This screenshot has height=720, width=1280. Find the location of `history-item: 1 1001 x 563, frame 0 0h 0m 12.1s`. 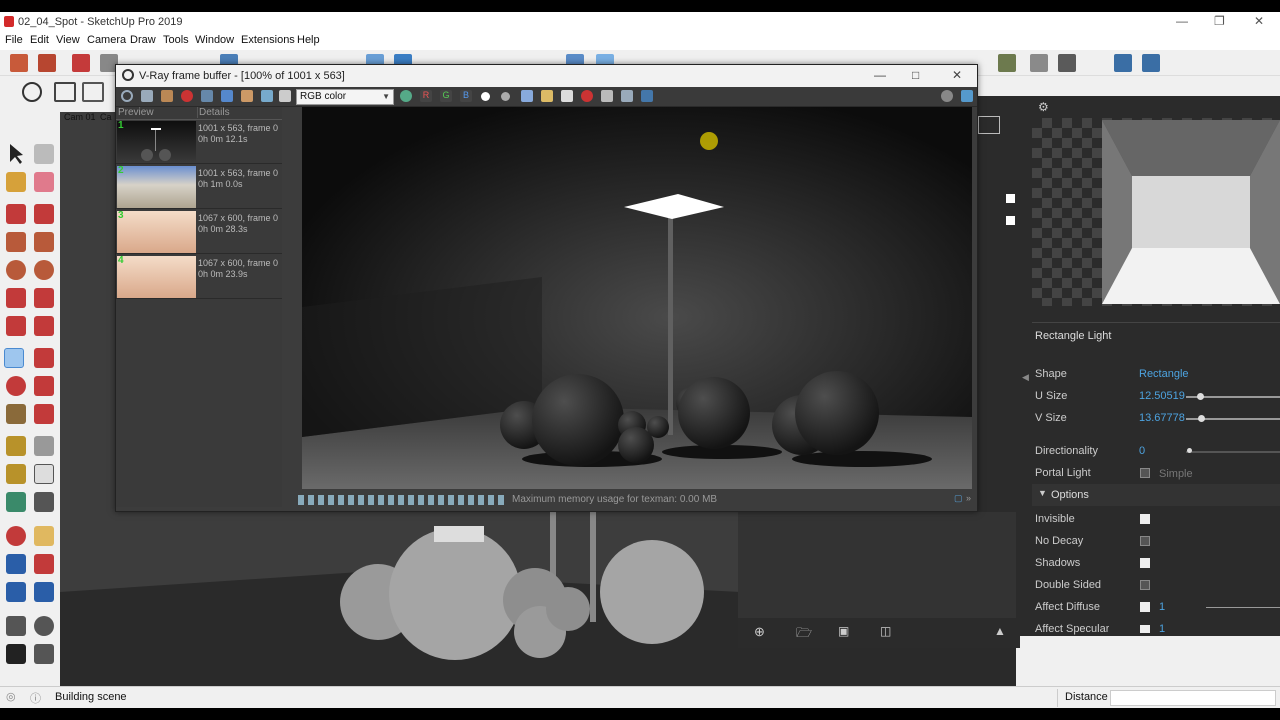

history-item: 1 1001 x 563, frame 0 0h 0m 12.1s is located at coordinates (199, 142).